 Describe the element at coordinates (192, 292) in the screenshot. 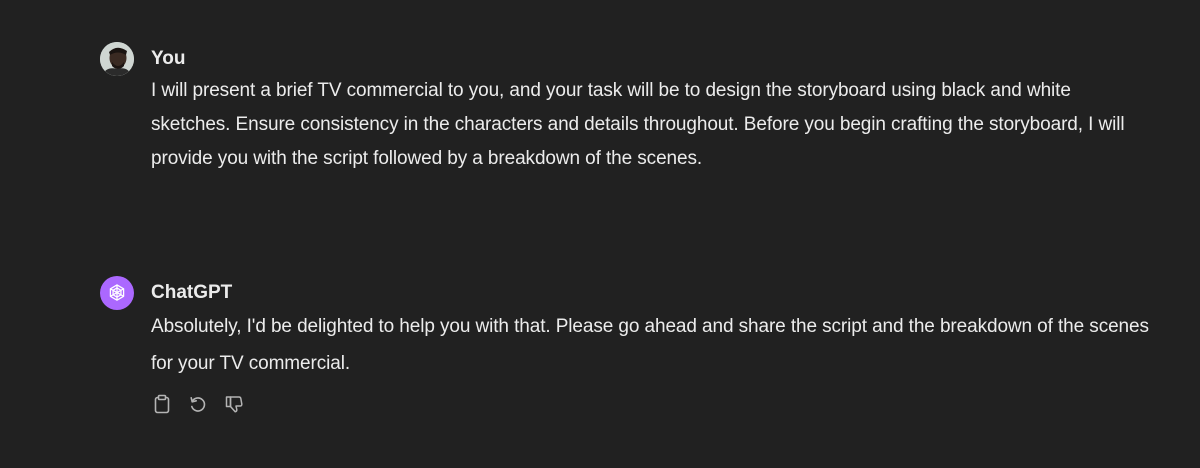

I see `assistant-author-name: ChatGPT` at that location.